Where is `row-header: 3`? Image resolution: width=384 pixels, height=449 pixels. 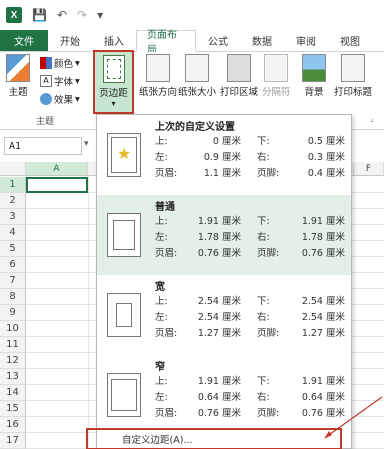 row-header: 3 is located at coordinates (13, 217).